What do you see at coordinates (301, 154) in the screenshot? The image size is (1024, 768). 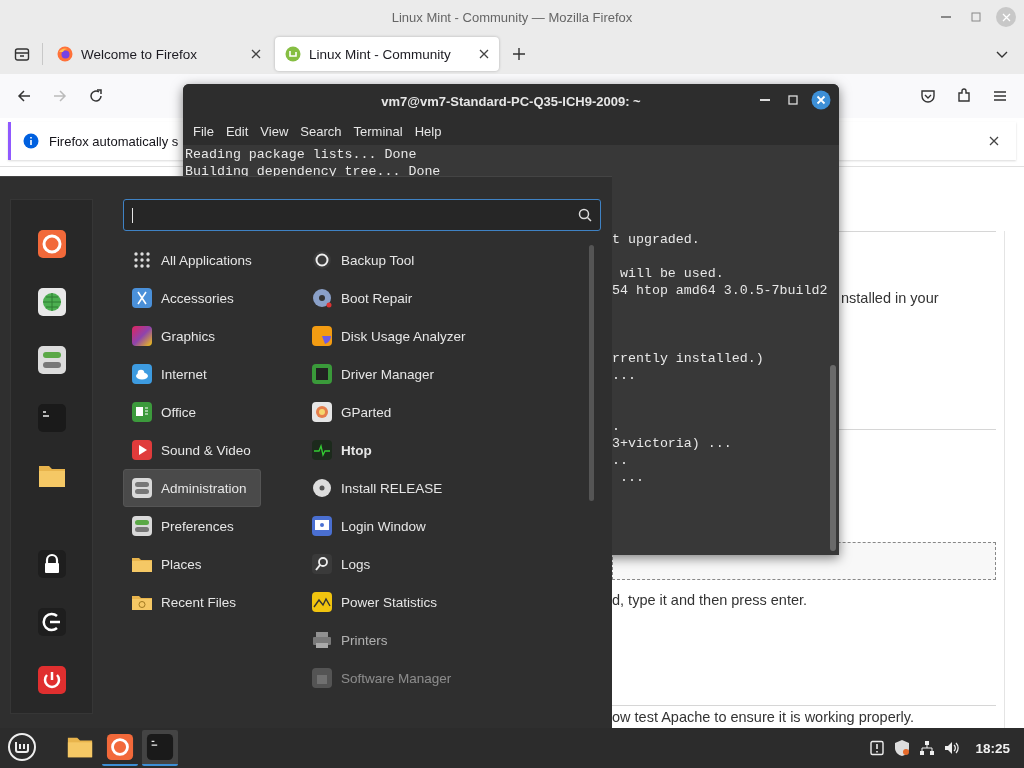 I see `terminal-line: Reading package lists... Done` at bounding box center [301, 154].